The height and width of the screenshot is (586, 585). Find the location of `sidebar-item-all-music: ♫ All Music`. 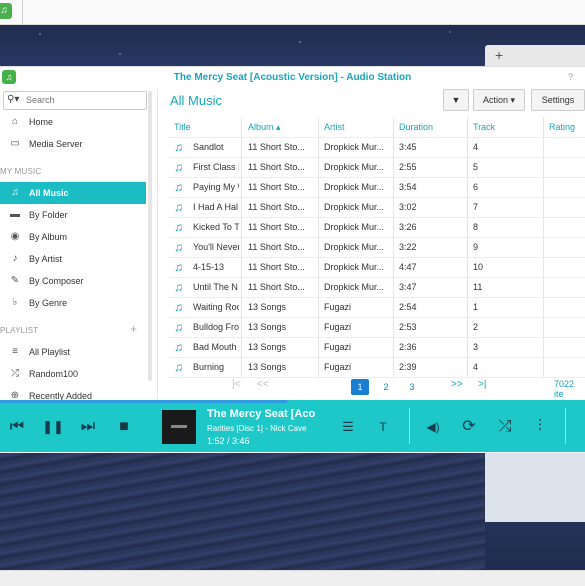

sidebar-item-all-music: ♫ All Music is located at coordinates (73, 193).